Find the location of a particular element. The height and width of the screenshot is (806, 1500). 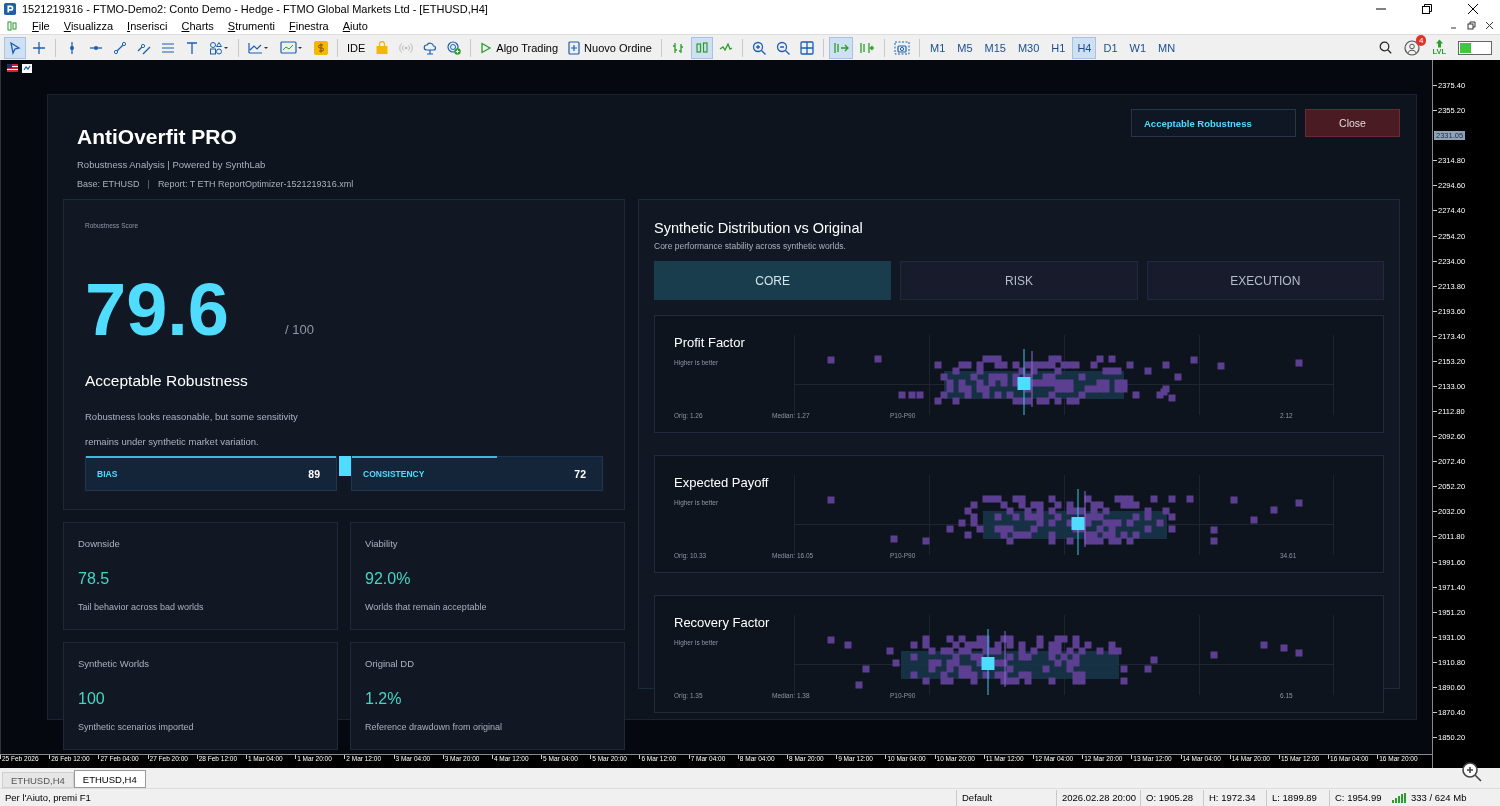

timeframe-button: H4 is located at coordinates (1084, 47).